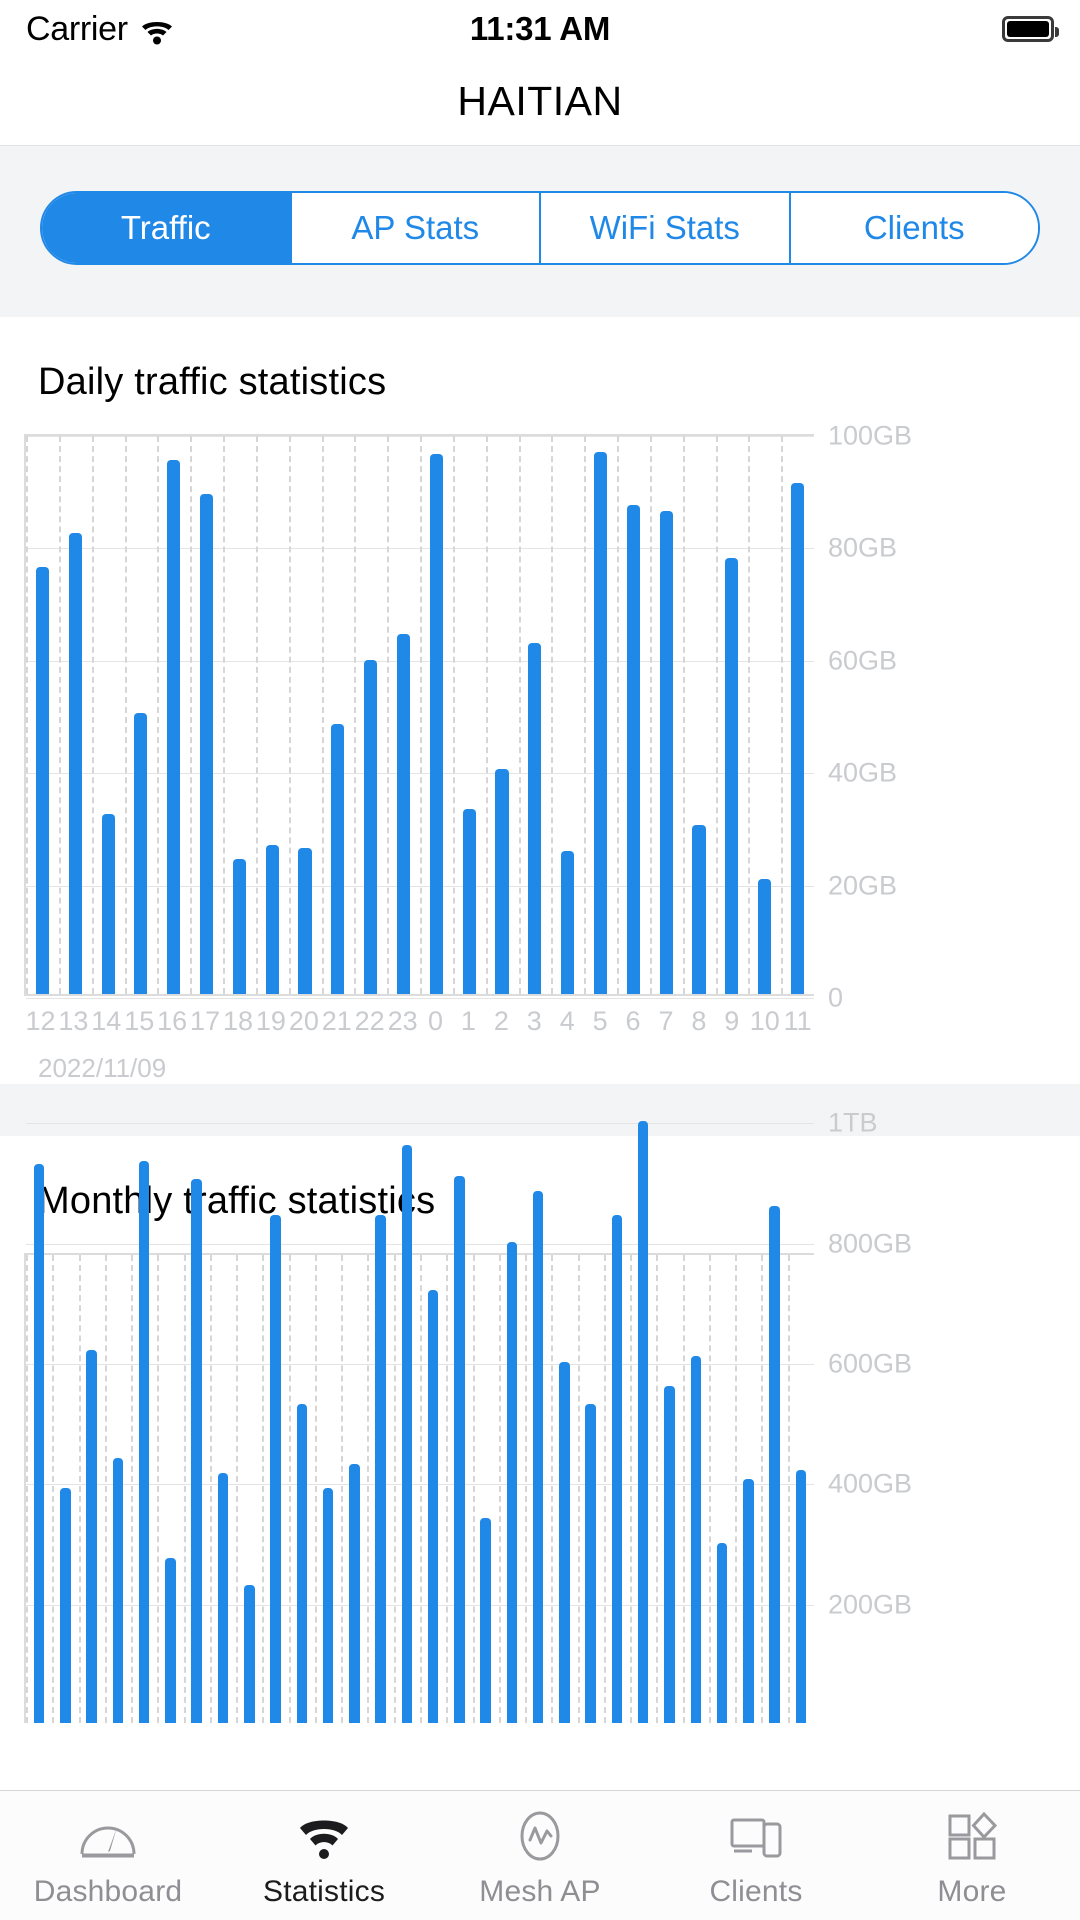 The height and width of the screenshot is (1920, 1080). What do you see at coordinates (972, 1858) in the screenshot?
I see `tab-bar-item-more: More` at bounding box center [972, 1858].